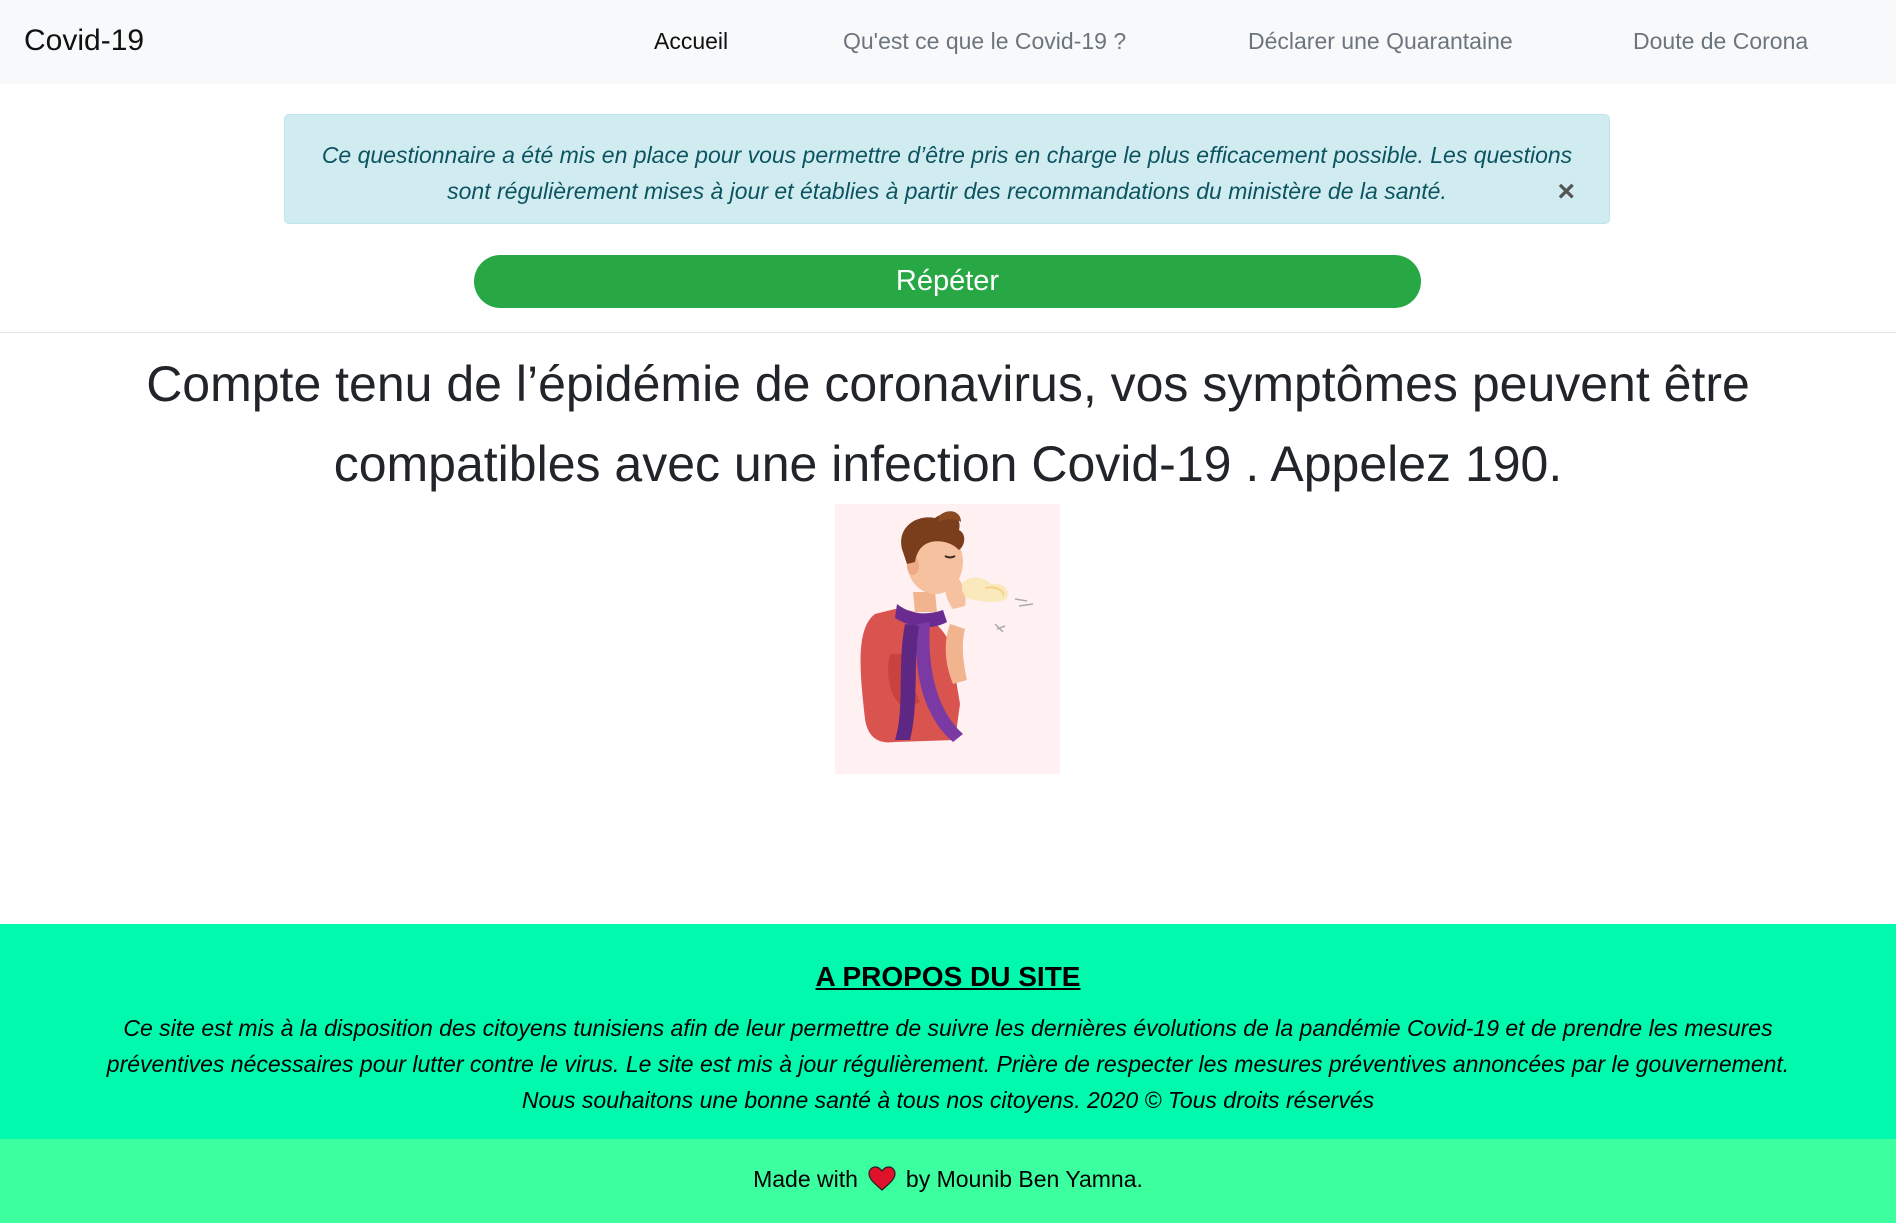 This screenshot has width=1896, height=1223. I want to click on repeat-button: Répéter, so click(947, 281).